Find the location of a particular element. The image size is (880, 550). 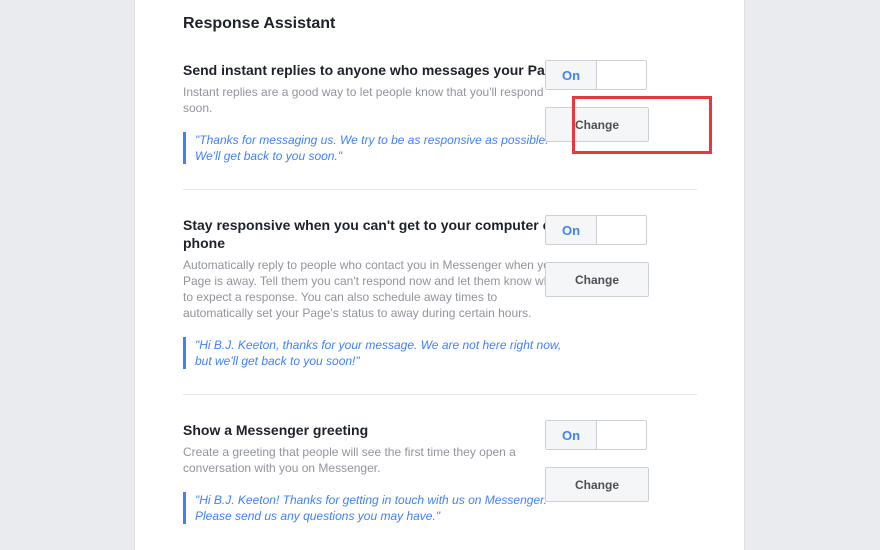

highlight-box is located at coordinates (642, 125).